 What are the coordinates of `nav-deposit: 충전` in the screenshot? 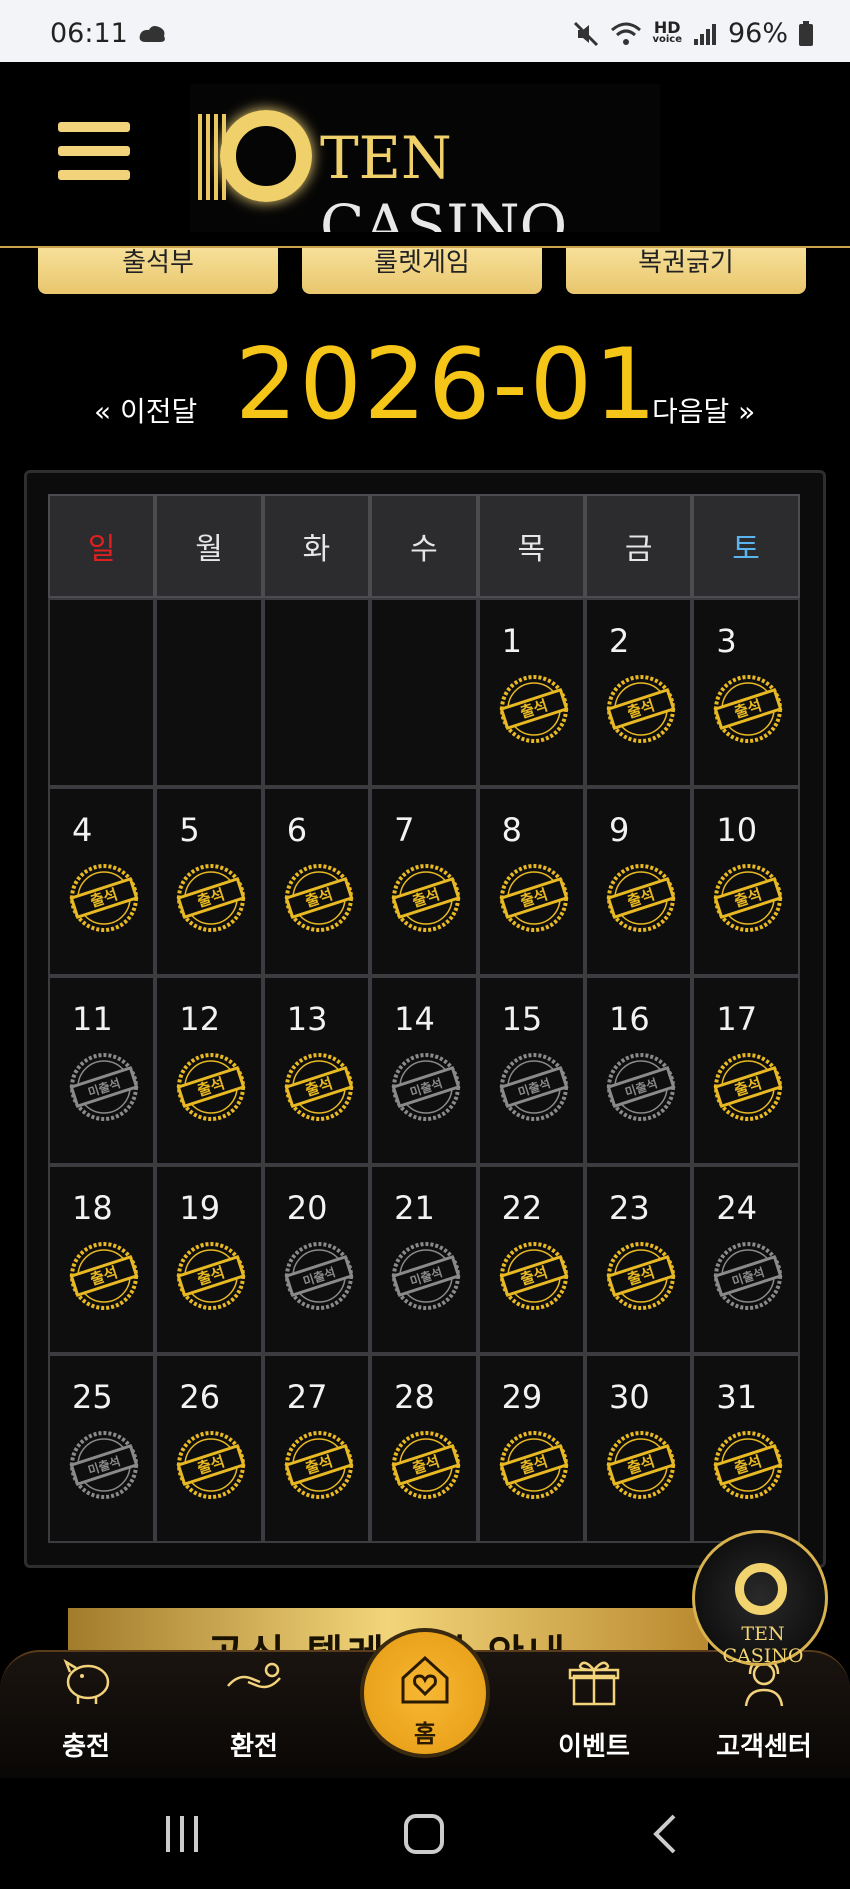 It's located at (86, 1709).